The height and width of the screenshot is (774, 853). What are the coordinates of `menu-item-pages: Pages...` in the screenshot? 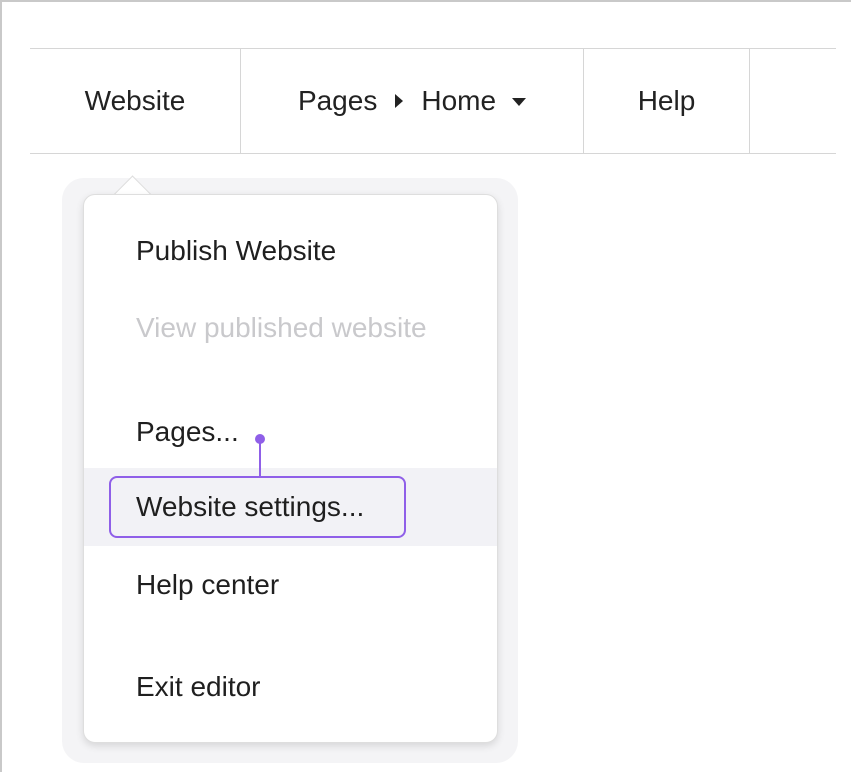 It's located at (290, 432).